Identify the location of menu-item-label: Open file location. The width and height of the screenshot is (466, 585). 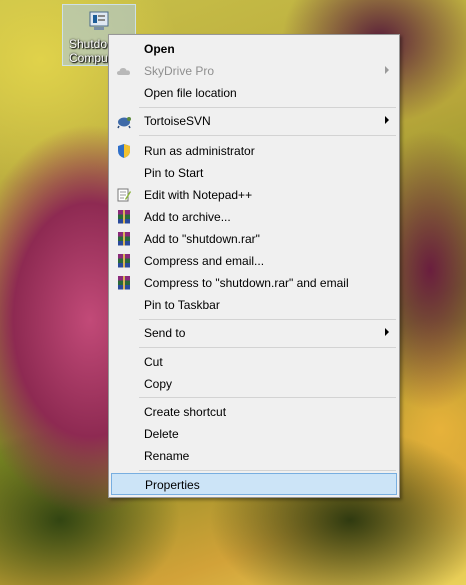
(190, 93).